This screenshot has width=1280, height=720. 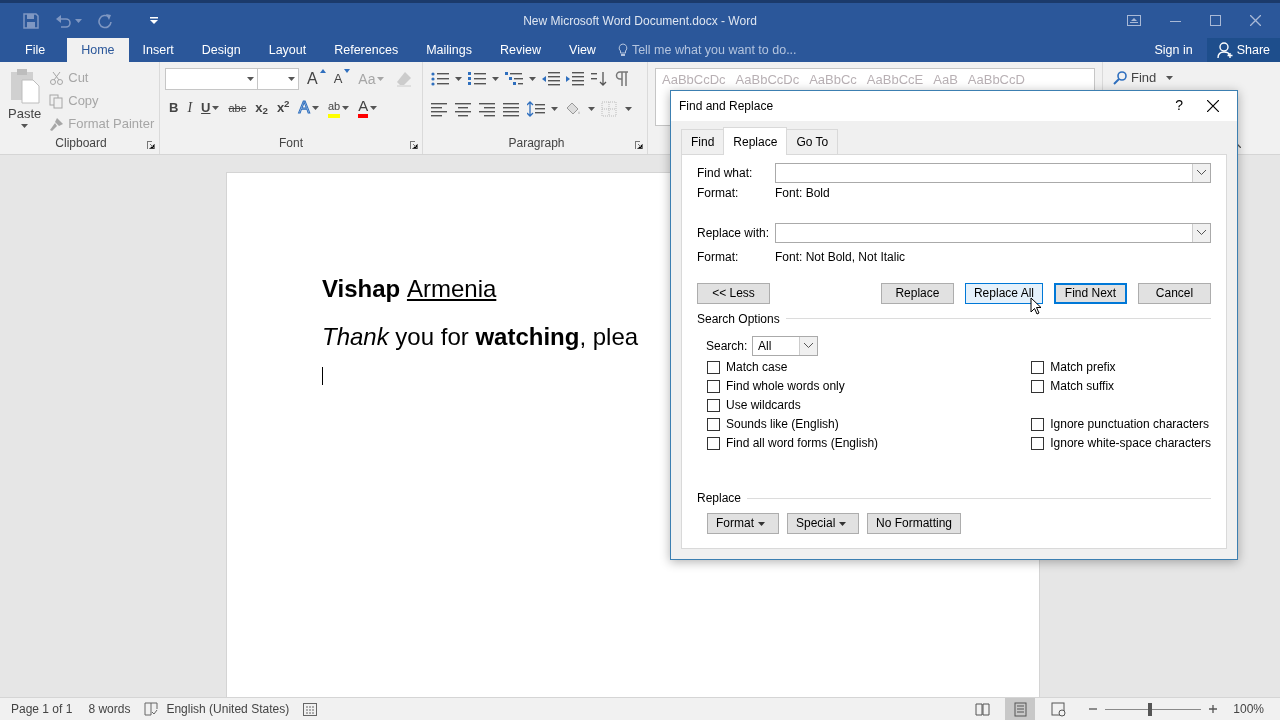 What do you see at coordinates (802, 443) in the screenshot?
I see `checkbox-label: Find all word forms (English)` at bounding box center [802, 443].